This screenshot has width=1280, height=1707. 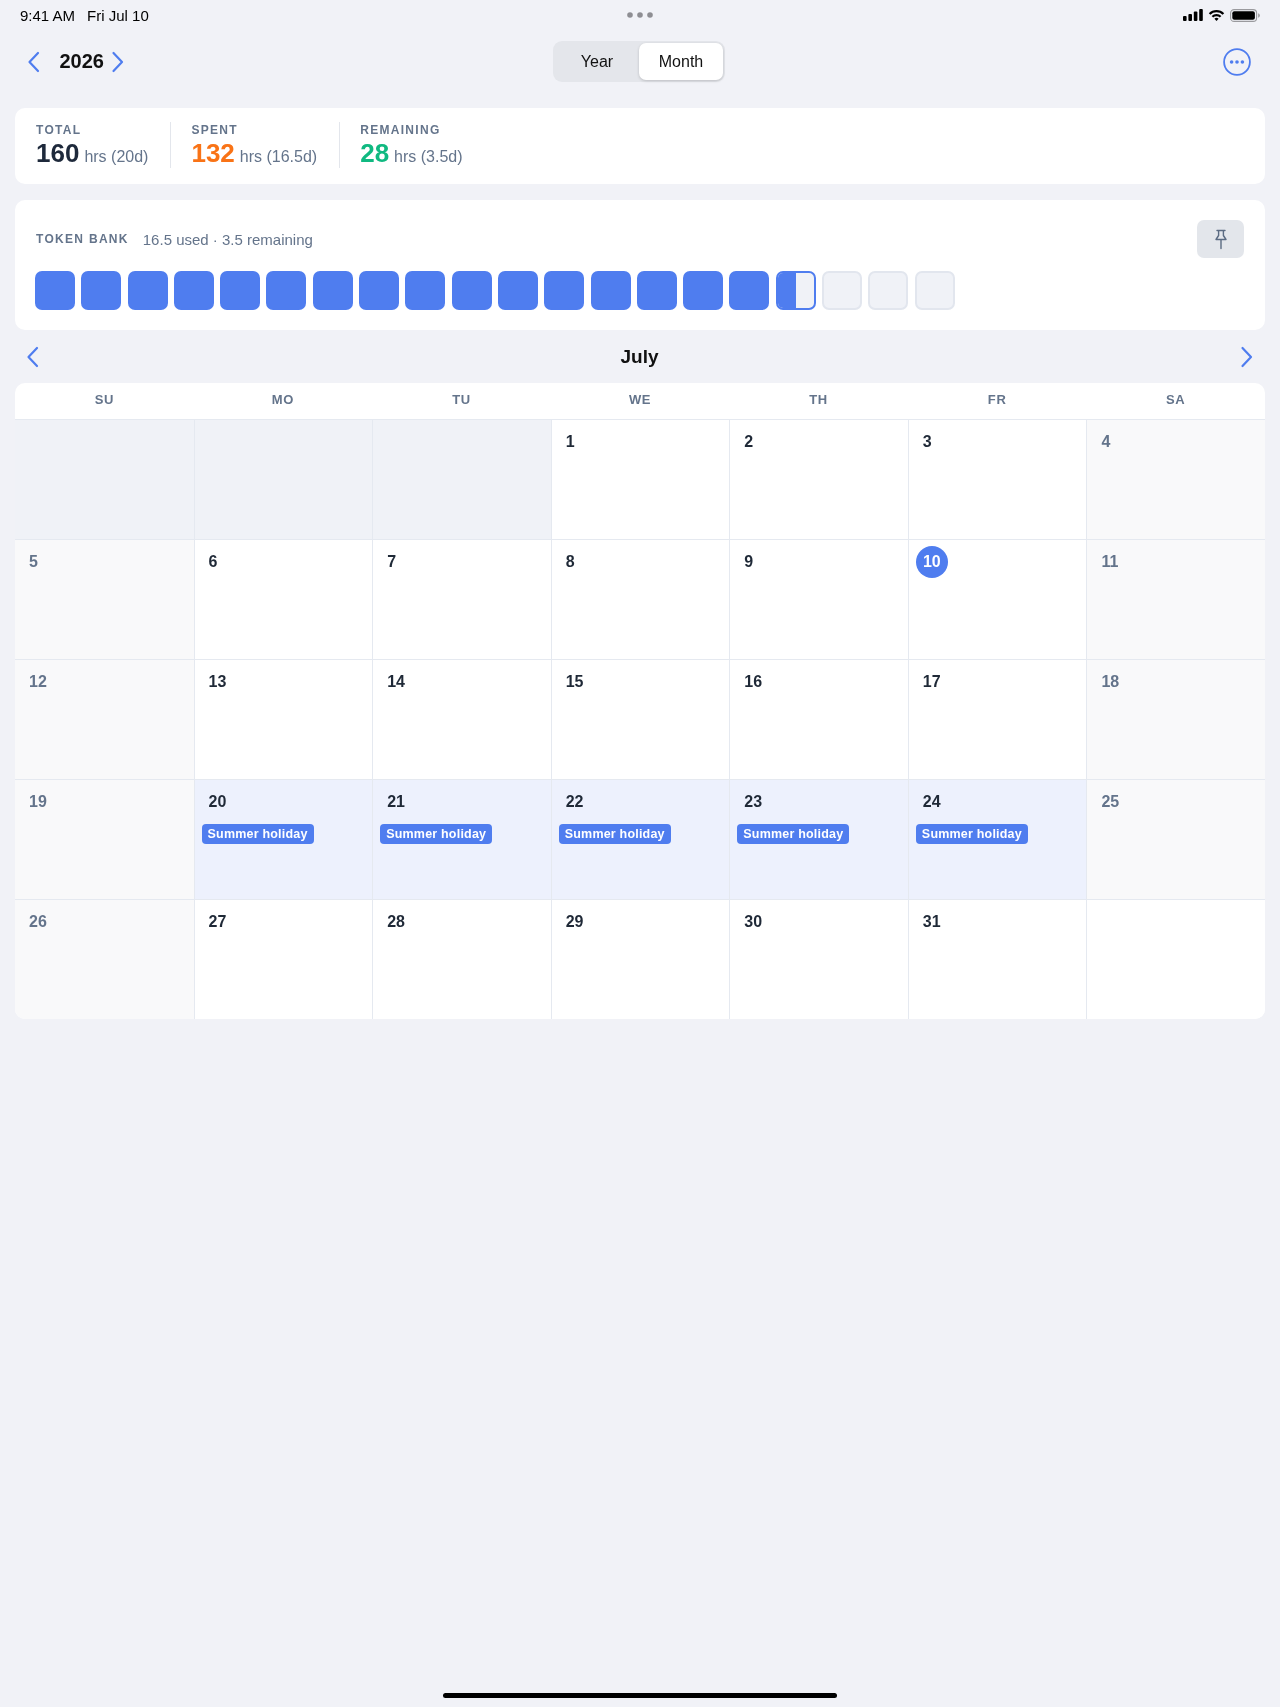 I want to click on day-cell: 16, so click(x=818, y=719).